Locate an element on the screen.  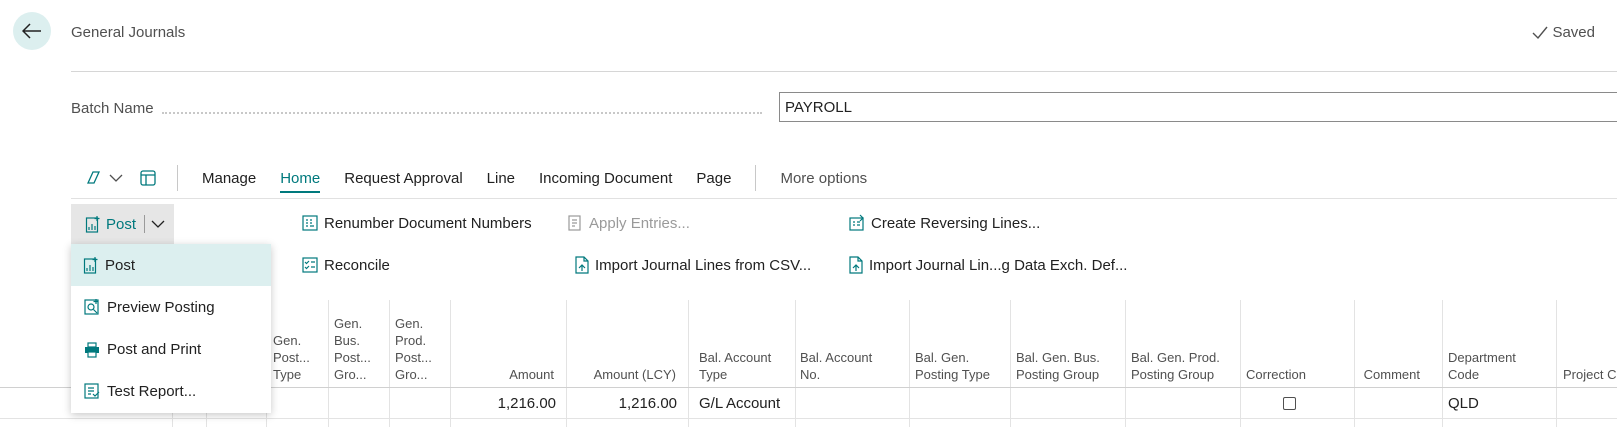
column-header-bal-gen-prod-posting-group: Bal. Gen. Prod. Posting Group is located at coordinates (1175, 366).